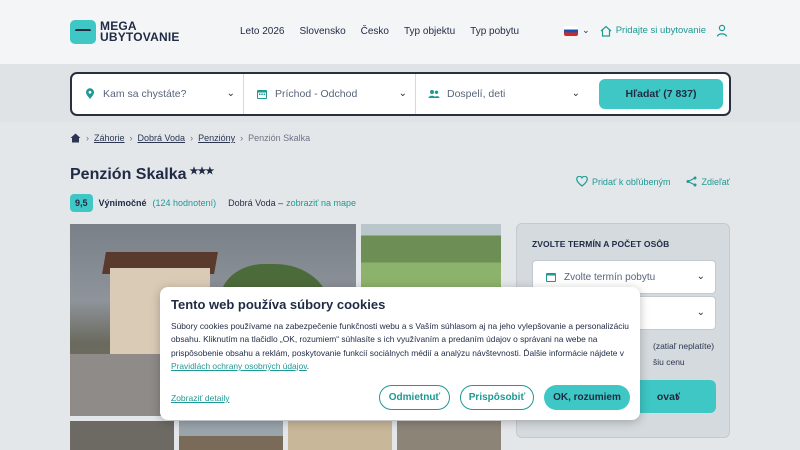  Describe the element at coordinates (669, 362) in the screenshot. I see `booking-note-price: šiu cenu` at that location.